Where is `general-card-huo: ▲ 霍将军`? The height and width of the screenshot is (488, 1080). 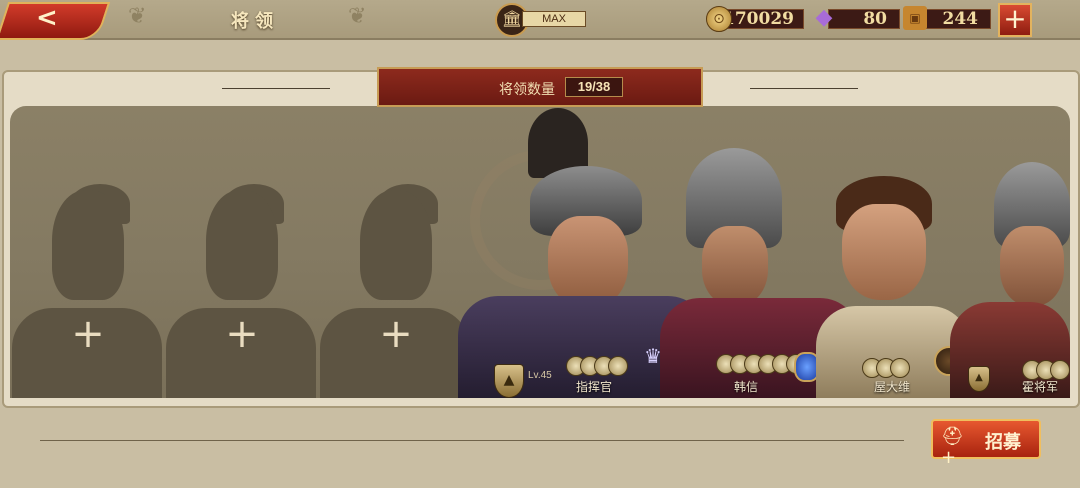 general-card-huo: ▲ 霍将军 is located at coordinates (1010, 280).